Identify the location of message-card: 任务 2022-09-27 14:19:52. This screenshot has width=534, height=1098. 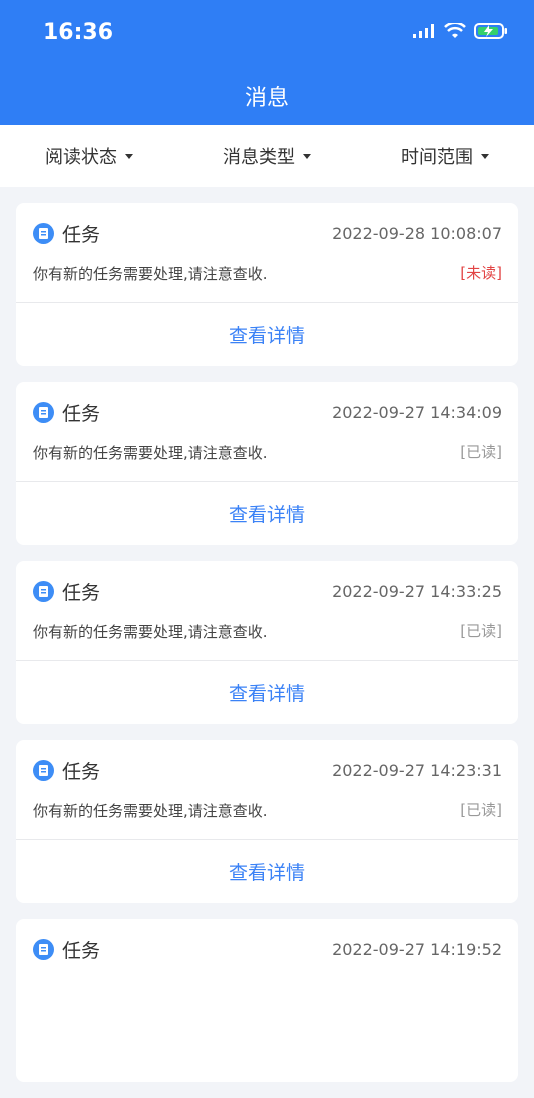
(267, 1000).